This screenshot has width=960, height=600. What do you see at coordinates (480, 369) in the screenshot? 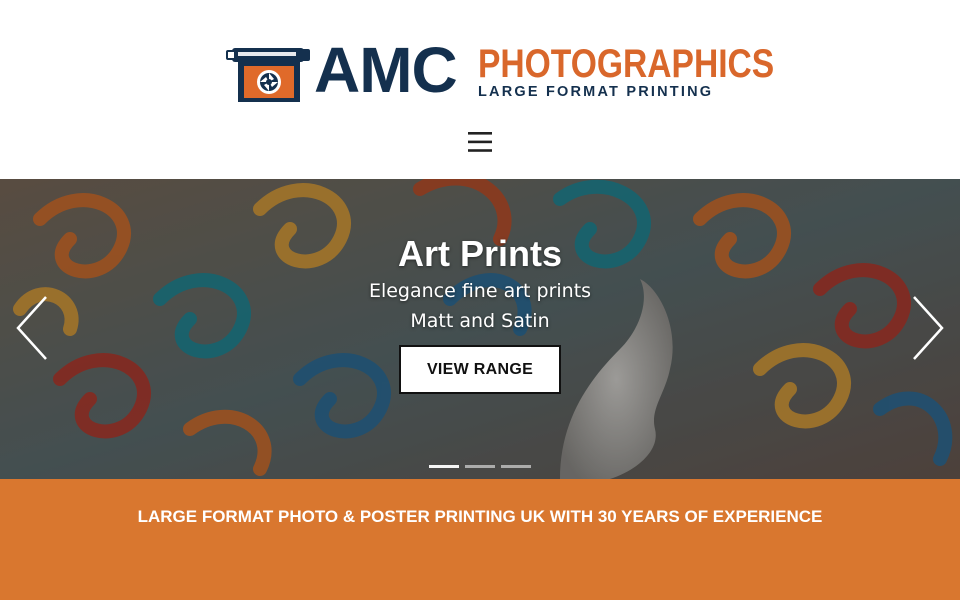
I see `view-range-button: VIEW RANGE` at bounding box center [480, 369].